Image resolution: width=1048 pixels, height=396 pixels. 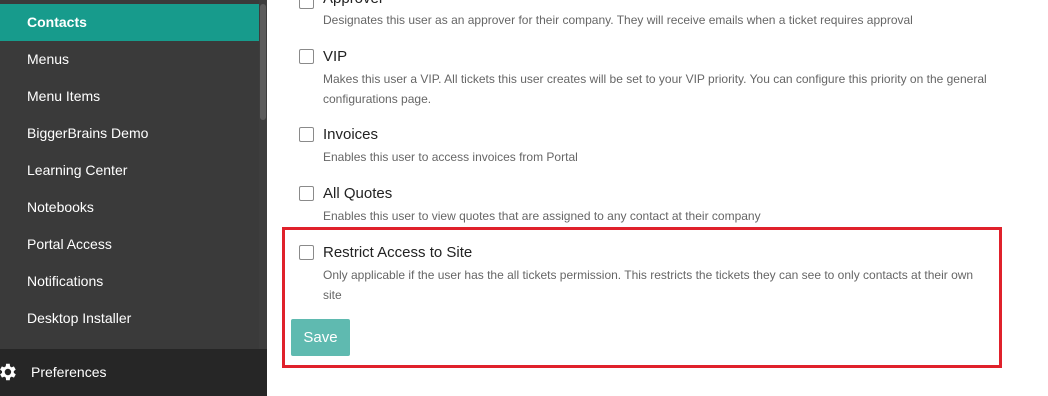 What do you see at coordinates (306, 193) in the screenshot?
I see `all-quotes-checkbox` at bounding box center [306, 193].